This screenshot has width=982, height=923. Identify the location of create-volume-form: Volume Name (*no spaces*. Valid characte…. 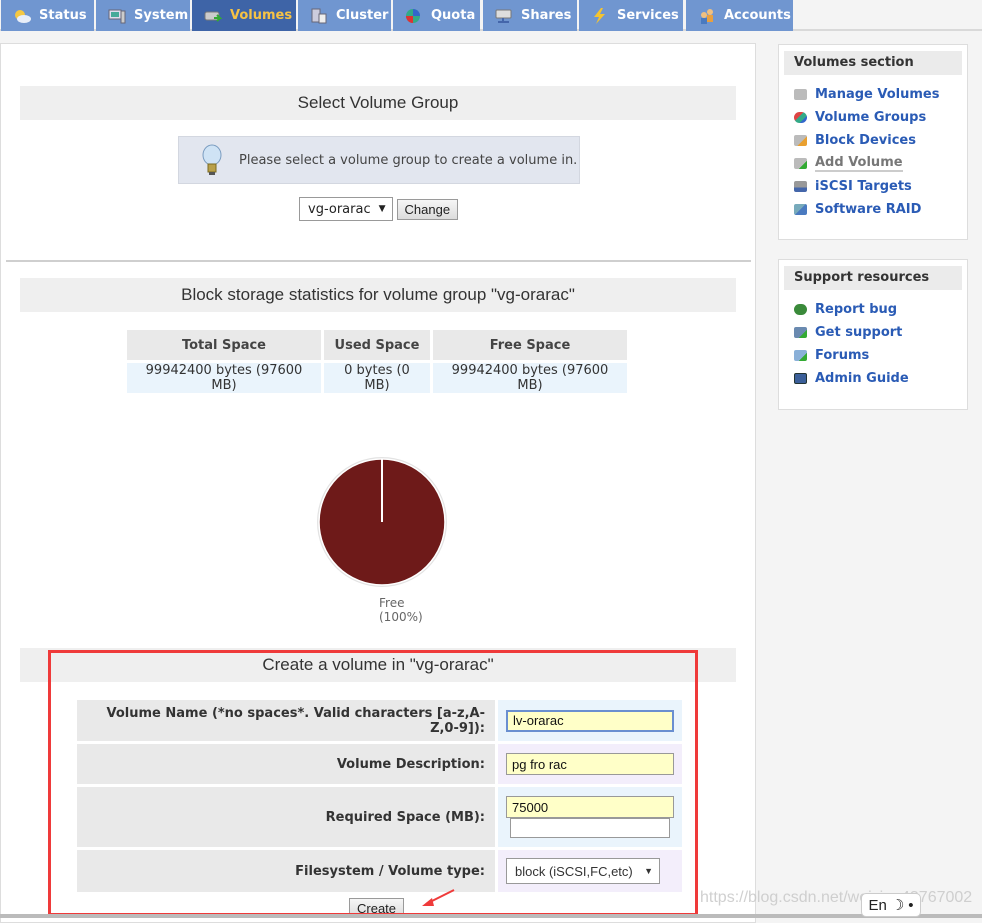
(379, 796).